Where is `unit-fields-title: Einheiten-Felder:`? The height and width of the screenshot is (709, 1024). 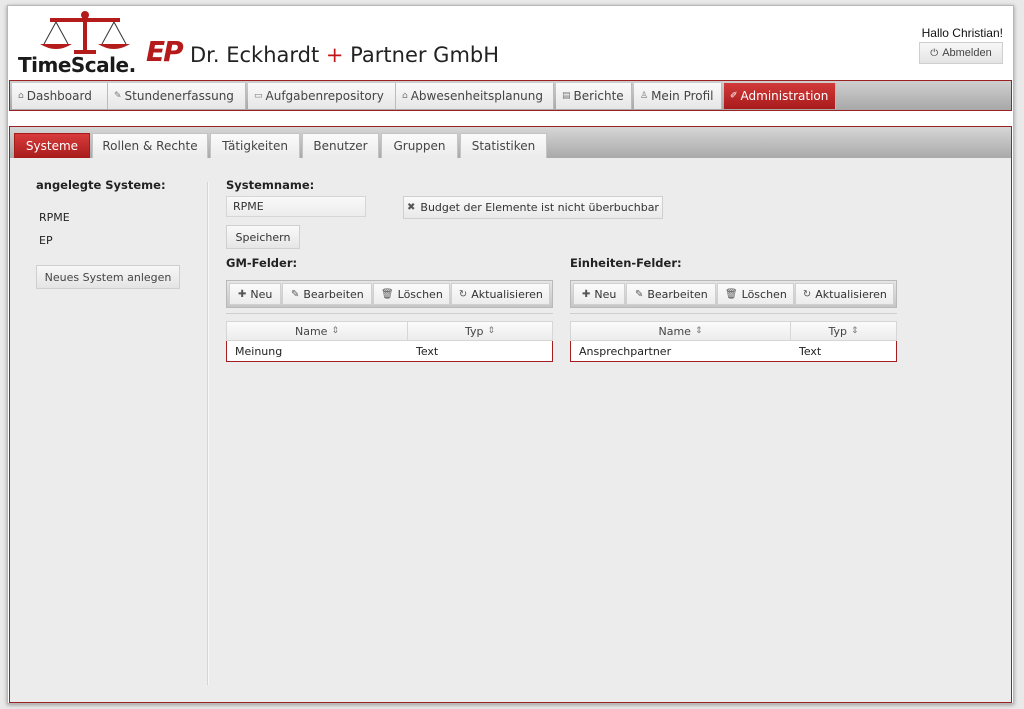 unit-fields-title: Einheiten-Felder: is located at coordinates (626, 263).